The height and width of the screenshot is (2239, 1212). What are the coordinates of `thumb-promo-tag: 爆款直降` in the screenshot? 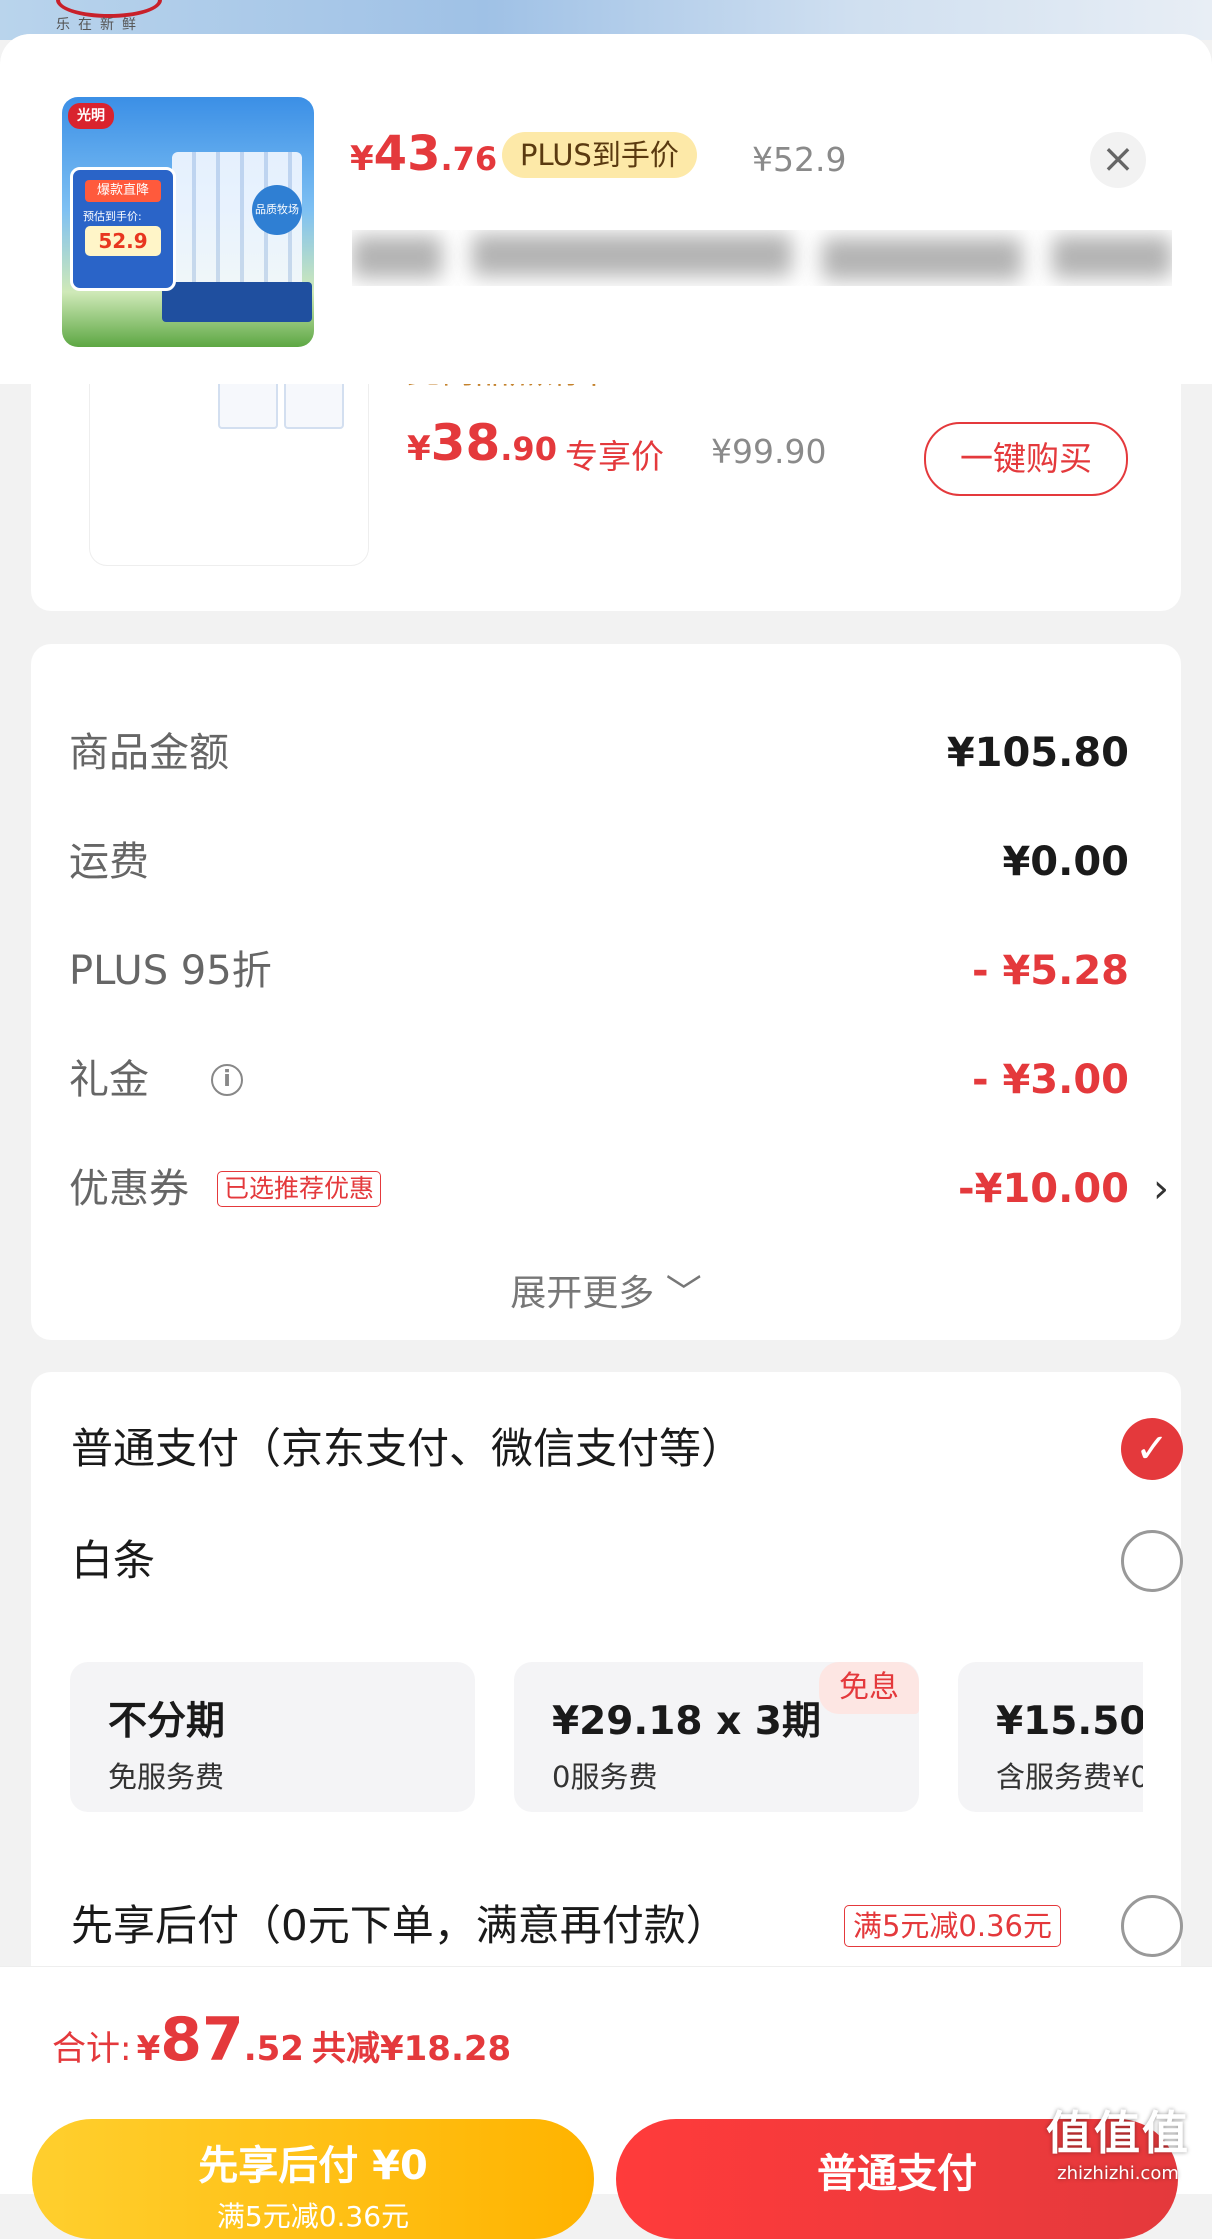 It's located at (123, 191).